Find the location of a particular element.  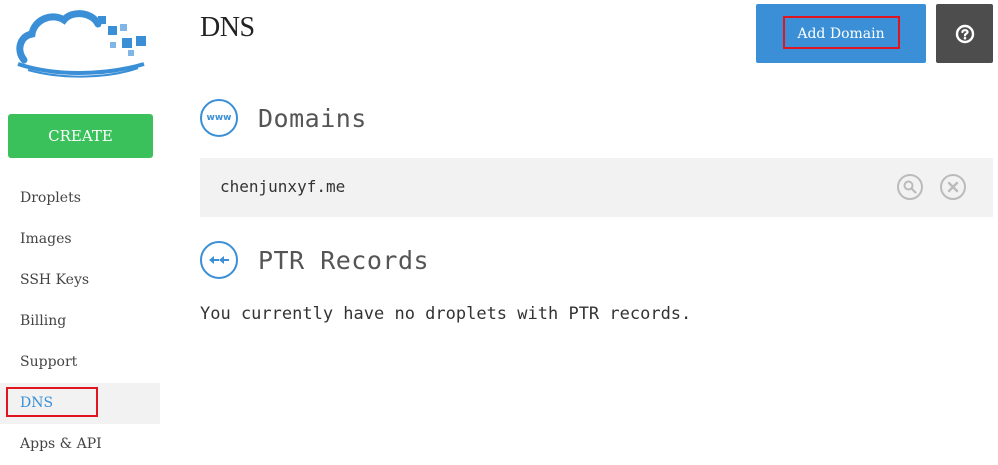

ptr-arrows-icon is located at coordinates (219, 260).